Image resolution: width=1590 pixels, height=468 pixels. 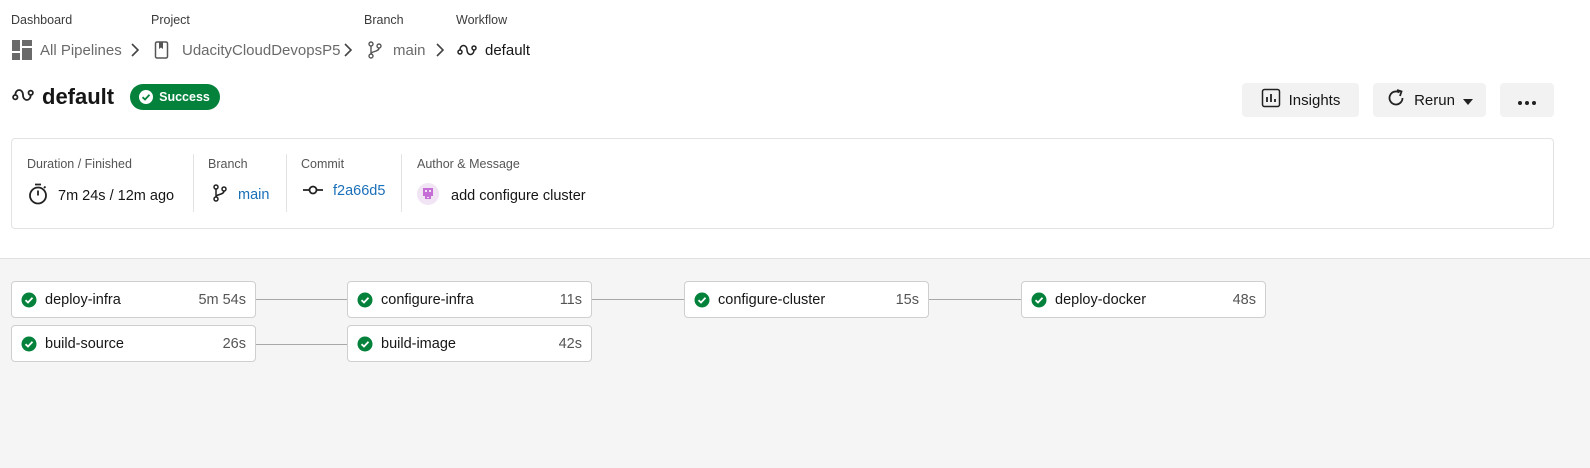 What do you see at coordinates (313, 191) in the screenshot?
I see `commit-icon` at bounding box center [313, 191].